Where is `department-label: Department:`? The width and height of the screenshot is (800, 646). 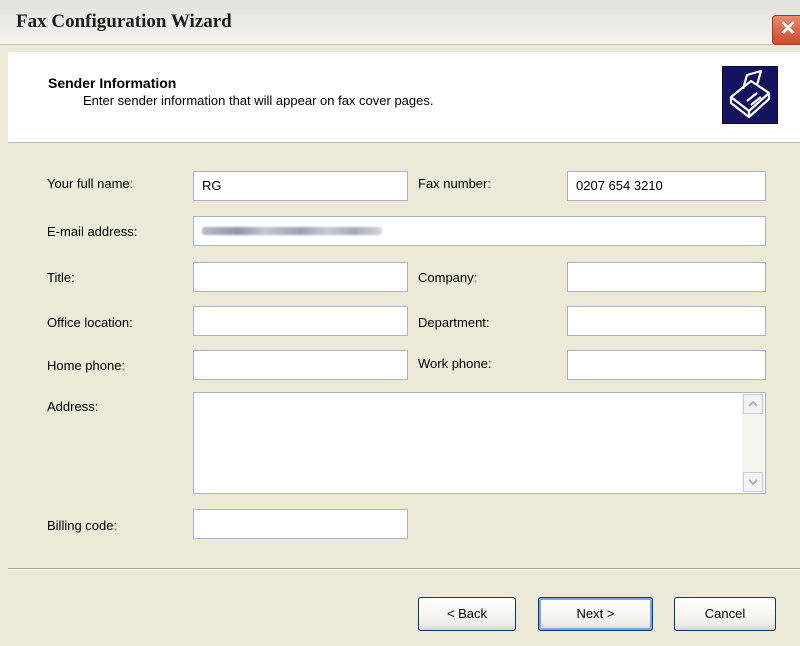 department-label: Department: is located at coordinates (454, 322).